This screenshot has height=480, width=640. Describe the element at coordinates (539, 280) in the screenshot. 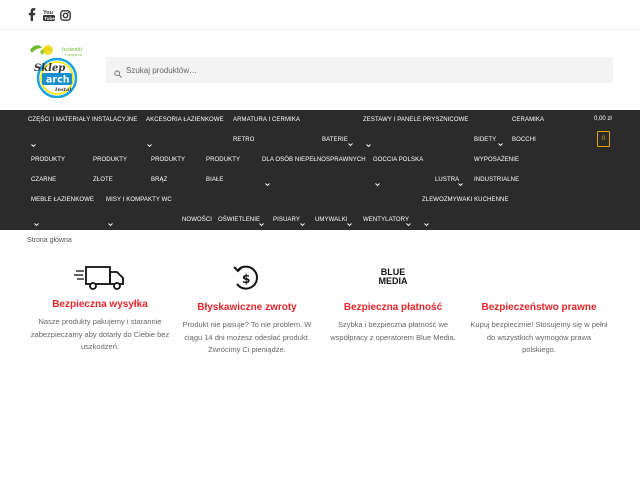

I see `legal-shield-icon` at that location.